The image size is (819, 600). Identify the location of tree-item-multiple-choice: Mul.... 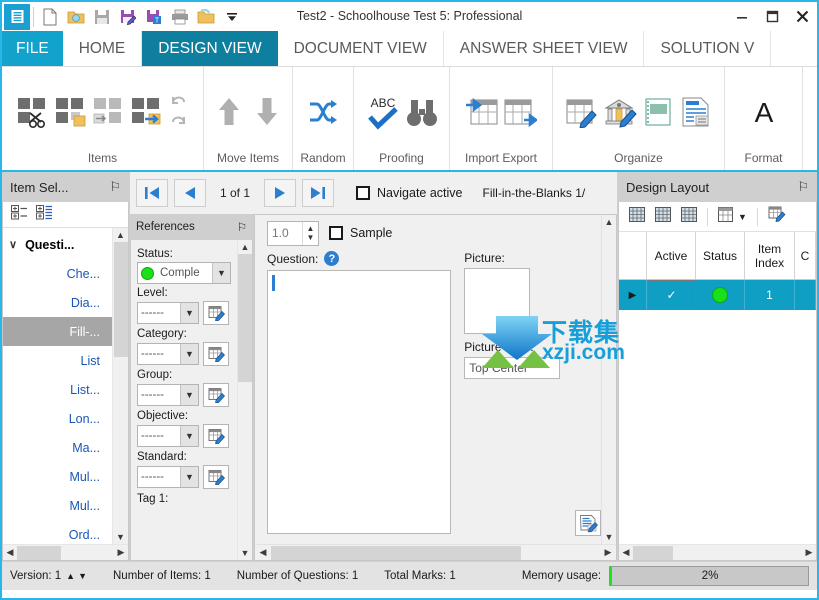
(57, 476).